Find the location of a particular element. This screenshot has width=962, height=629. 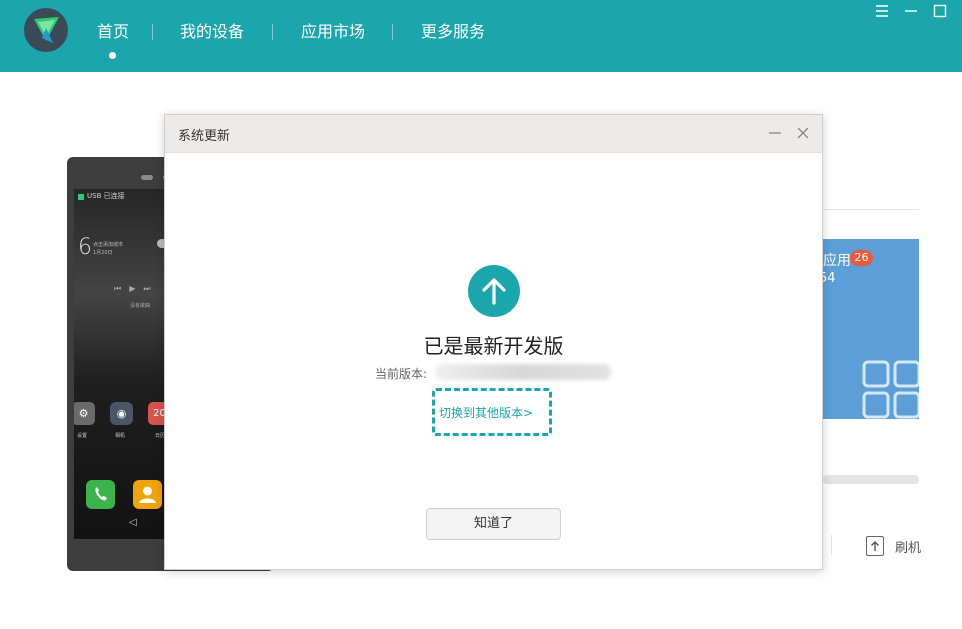

toolbar-divider is located at coordinates (831, 545).